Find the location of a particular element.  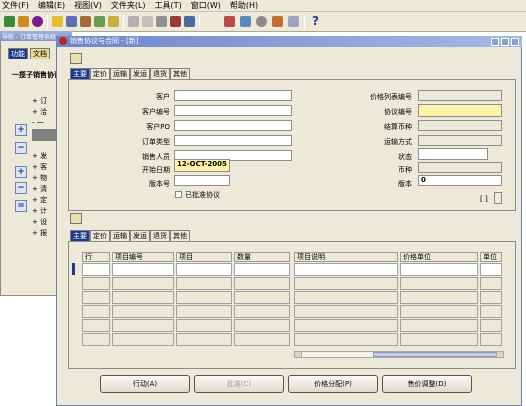

approve-button: 批准(C) is located at coordinates (239, 384).